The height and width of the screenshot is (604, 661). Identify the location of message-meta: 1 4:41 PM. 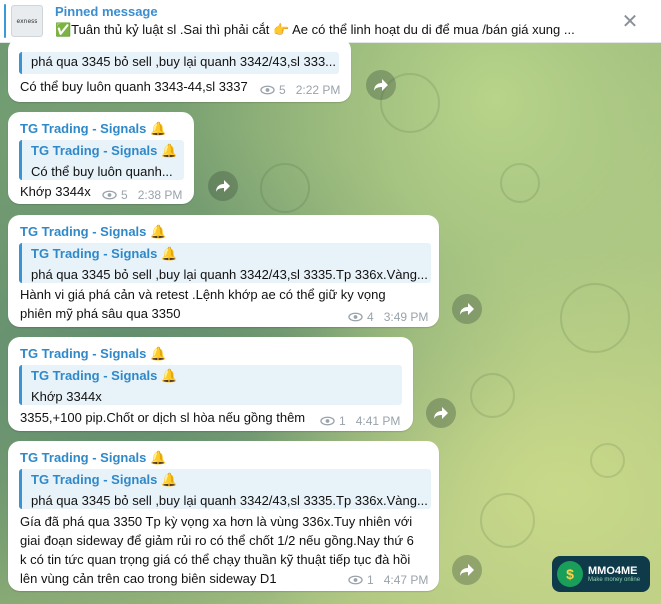
(360, 421).